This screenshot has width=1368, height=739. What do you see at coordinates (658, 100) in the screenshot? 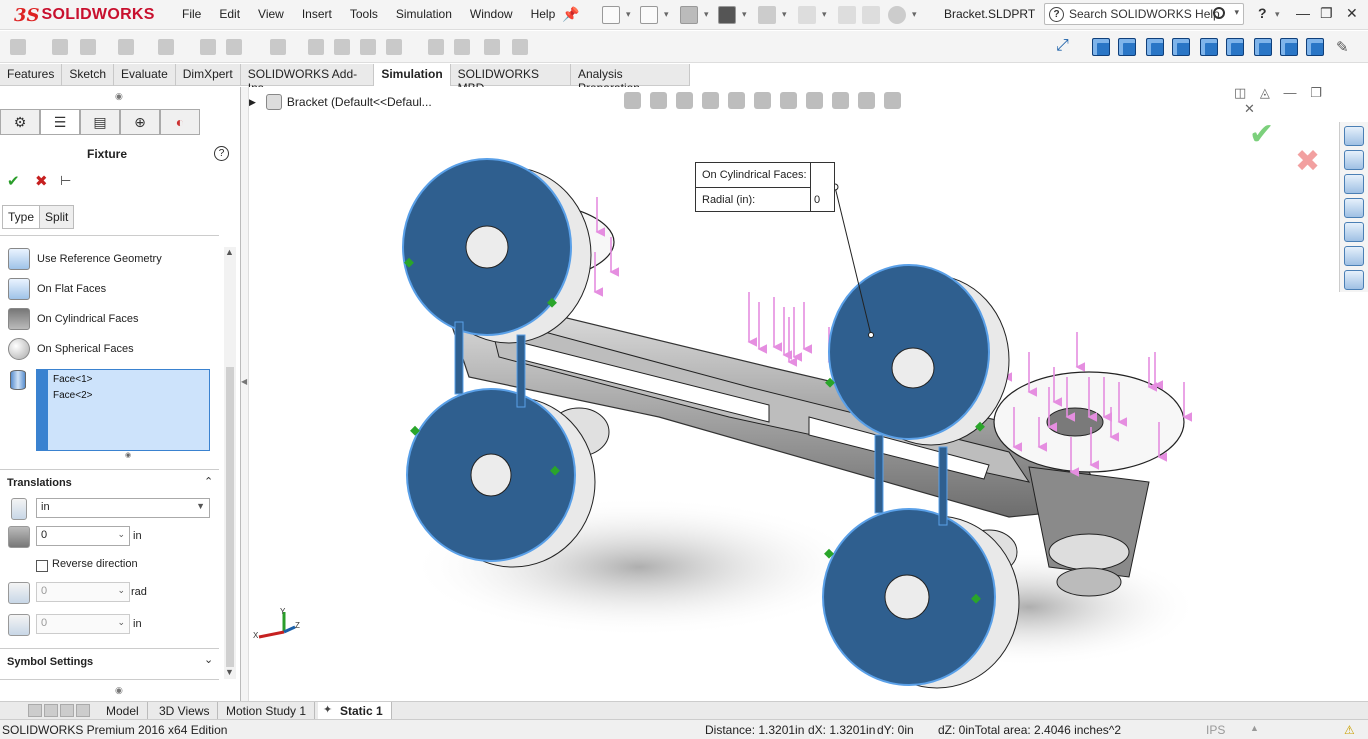
I see `zoom-to-area-icon` at bounding box center [658, 100].